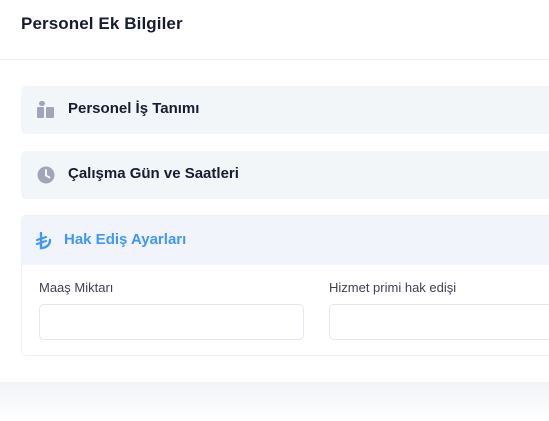 The width and height of the screenshot is (549, 421). Describe the element at coordinates (153, 173) in the screenshot. I see `accordion-label: Çalışma Gün ve Saatleri` at that location.